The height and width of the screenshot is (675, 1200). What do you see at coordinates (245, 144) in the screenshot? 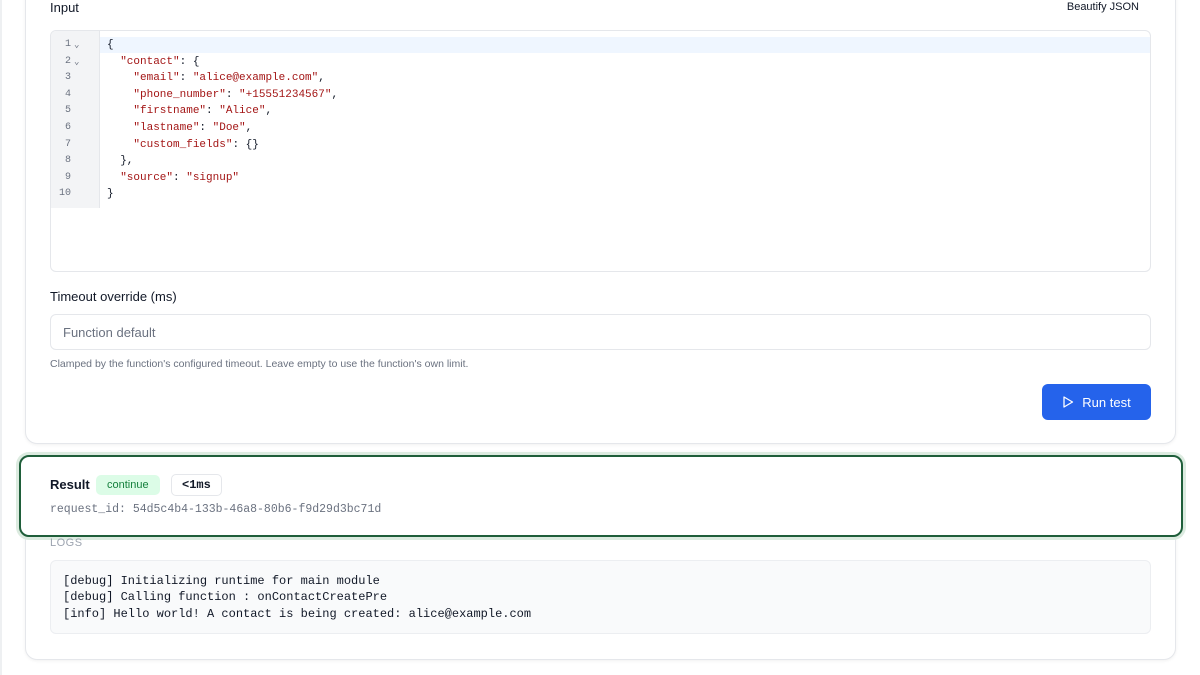
I see `json-punctuation: : {}` at bounding box center [245, 144].